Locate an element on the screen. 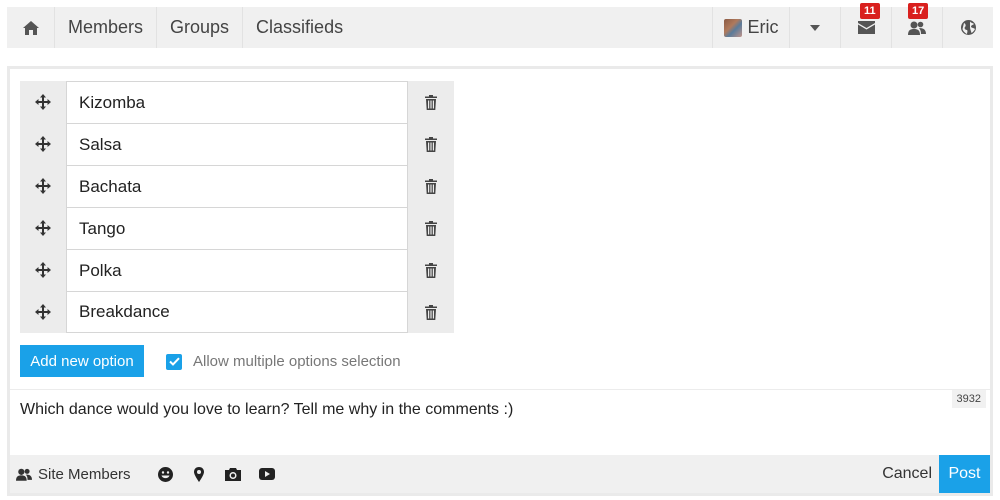 The height and width of the screenshot is (500, 1000). video-button is located at coordinates (267, 474).